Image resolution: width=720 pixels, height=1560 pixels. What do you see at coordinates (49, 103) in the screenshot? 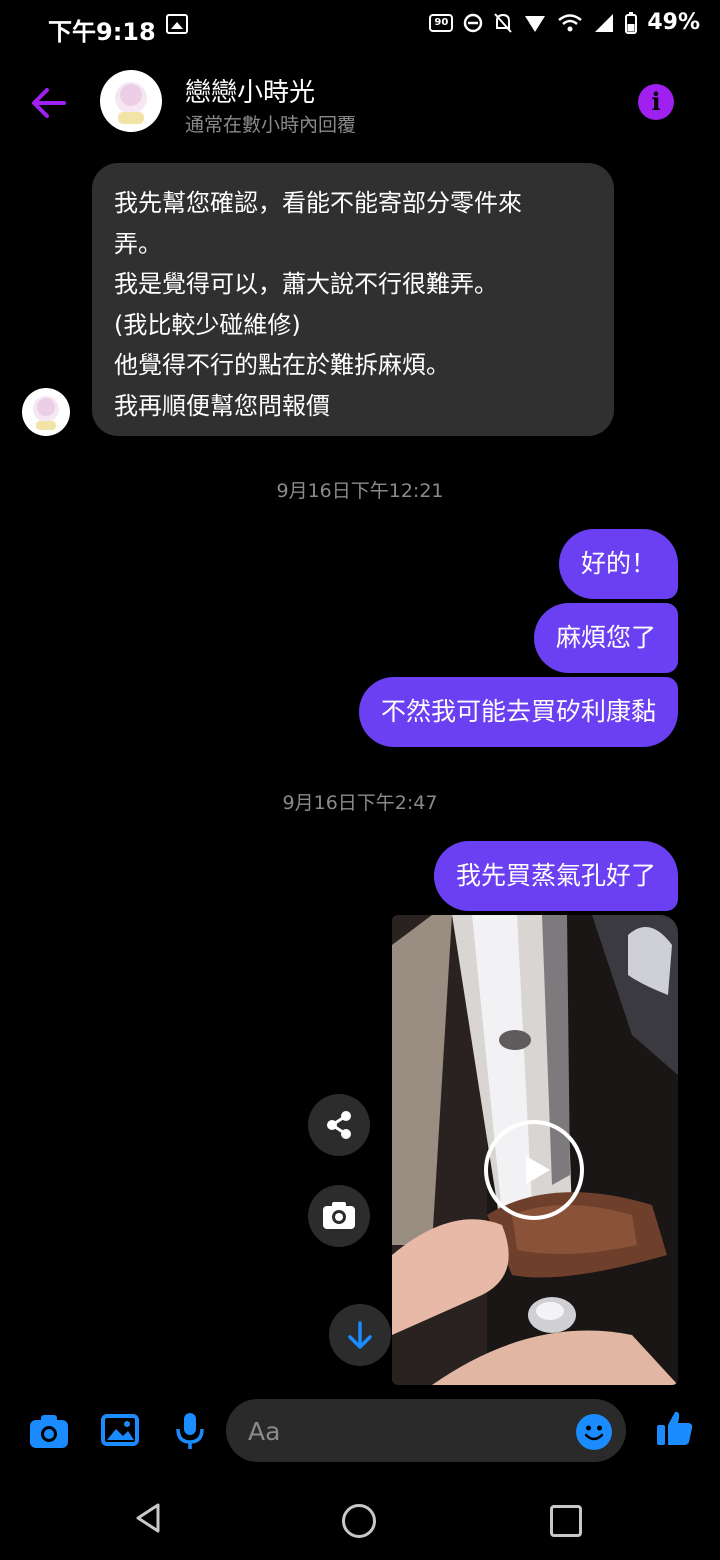
I see `back-arrow-icon` at bounding box center [49, 103].